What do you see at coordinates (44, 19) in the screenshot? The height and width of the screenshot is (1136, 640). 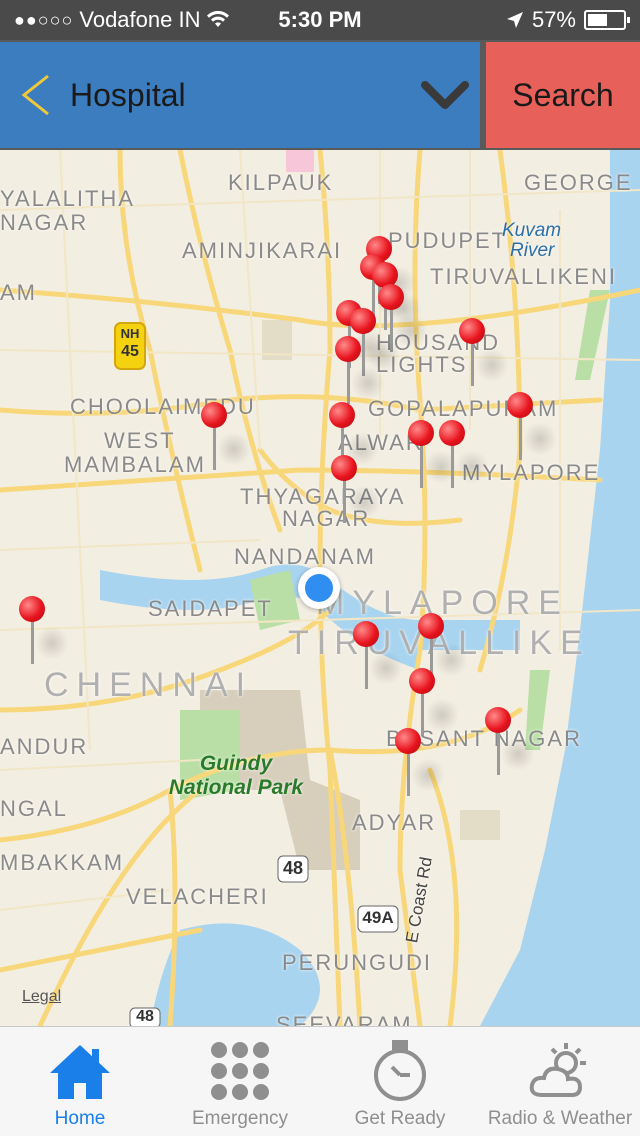 I see `signal-strength-icon: ●●○○○` at bounding box center [44, 19].